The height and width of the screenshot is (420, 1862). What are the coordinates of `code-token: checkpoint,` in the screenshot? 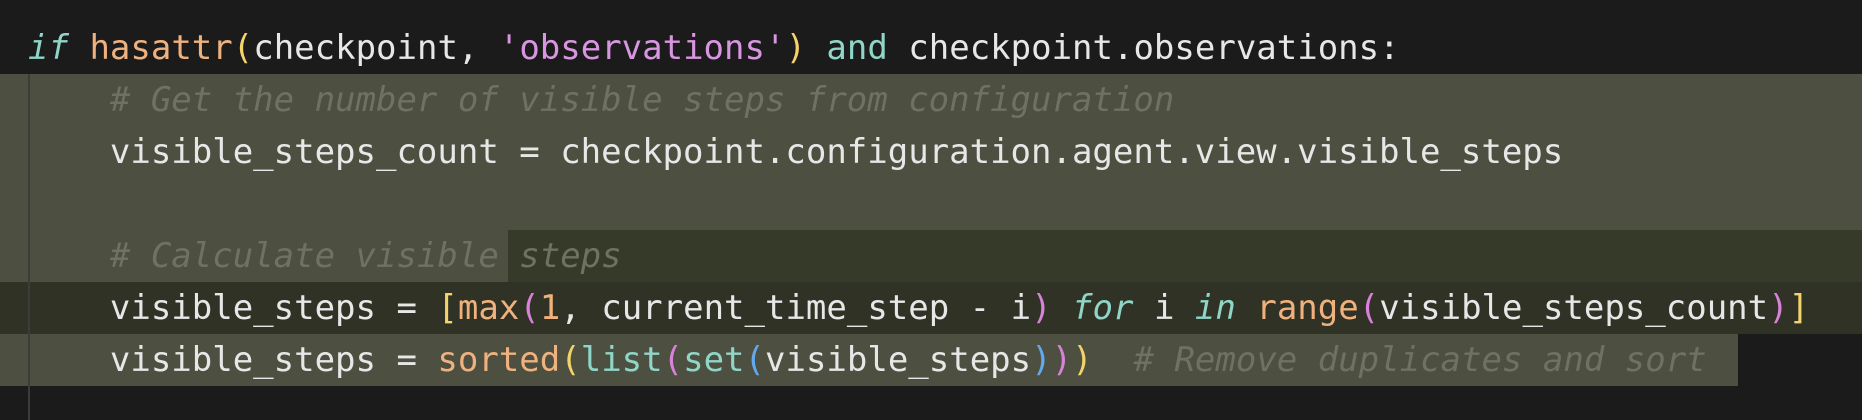 It's located at (376, 48).